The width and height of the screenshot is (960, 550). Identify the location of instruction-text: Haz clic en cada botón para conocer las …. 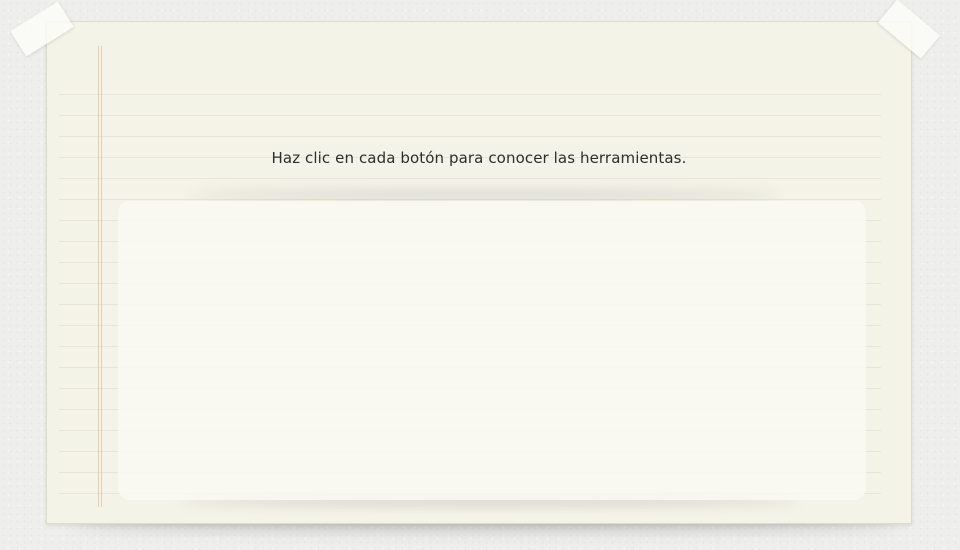
(479, 158).